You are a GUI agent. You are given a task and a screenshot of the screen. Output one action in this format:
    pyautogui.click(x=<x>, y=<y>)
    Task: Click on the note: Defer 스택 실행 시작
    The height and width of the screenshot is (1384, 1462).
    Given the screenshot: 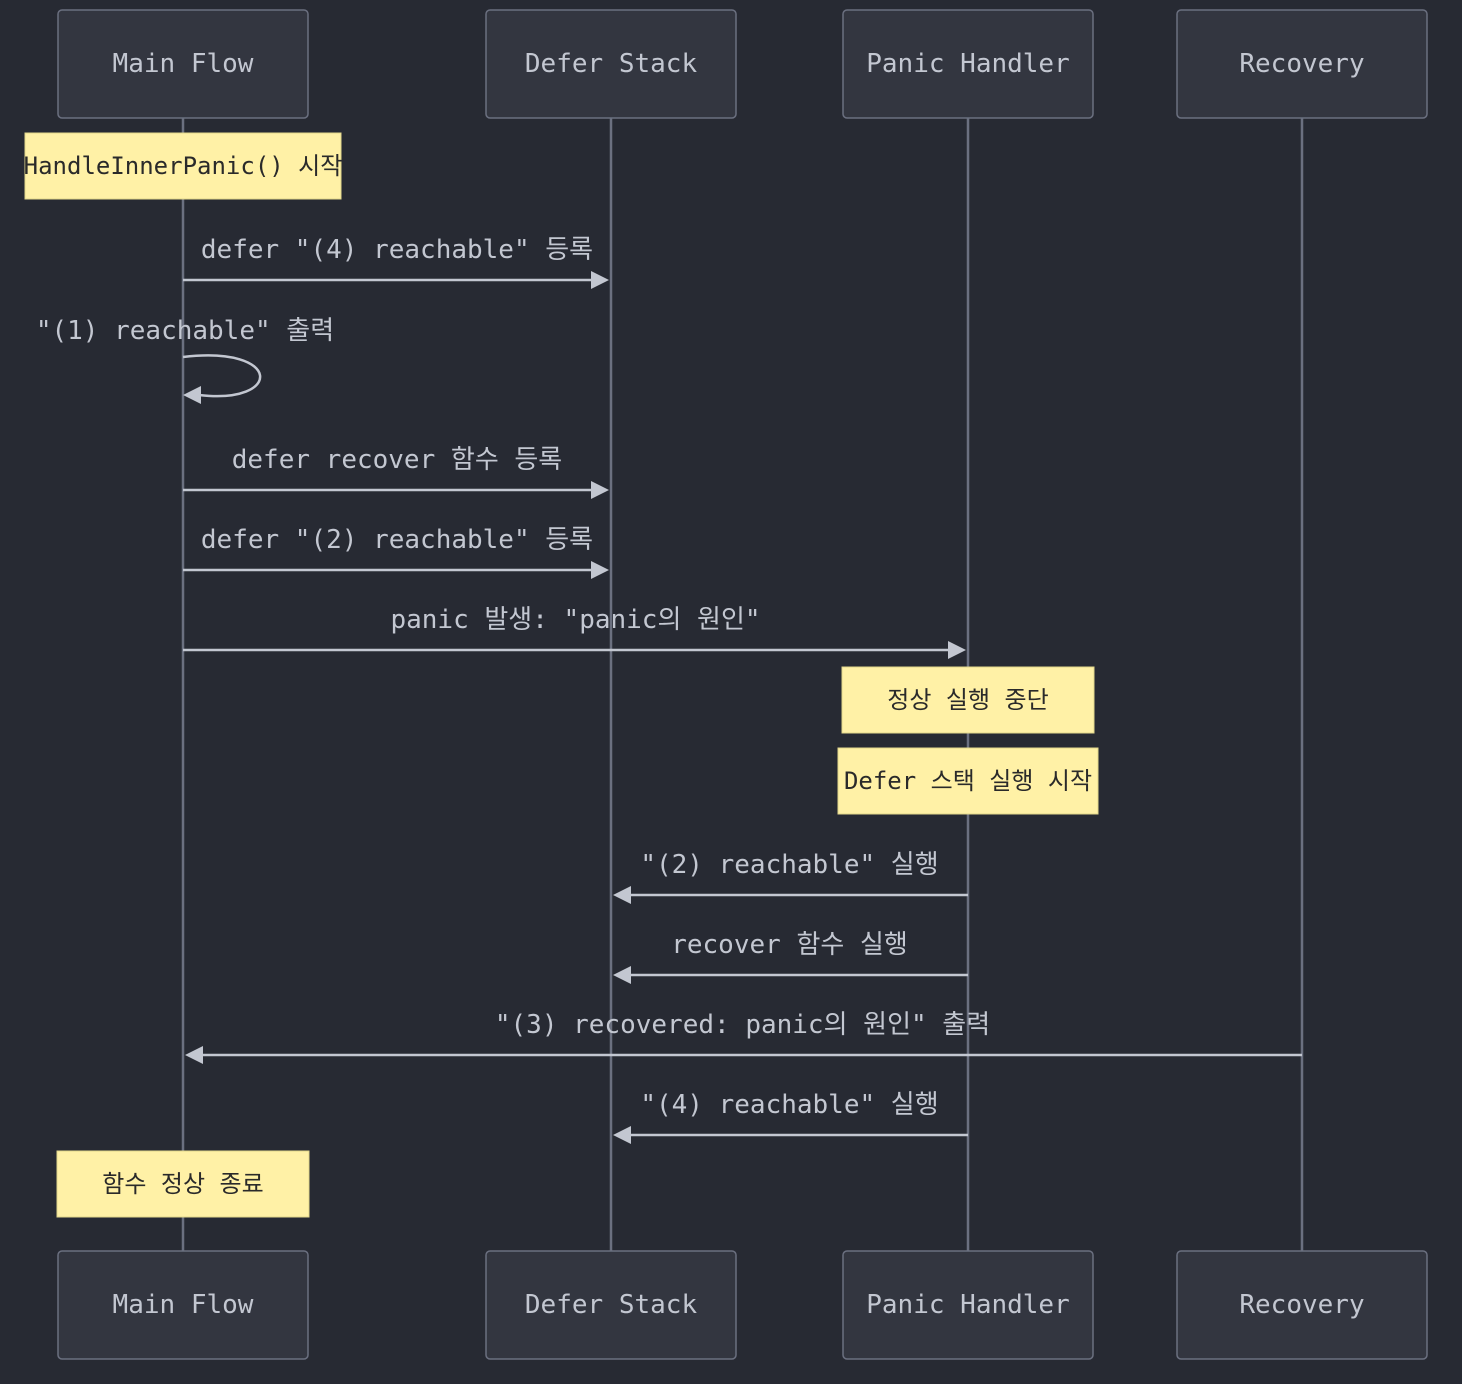 What is the action you would take?
    pyautogui.click(x=968, y=781)
    